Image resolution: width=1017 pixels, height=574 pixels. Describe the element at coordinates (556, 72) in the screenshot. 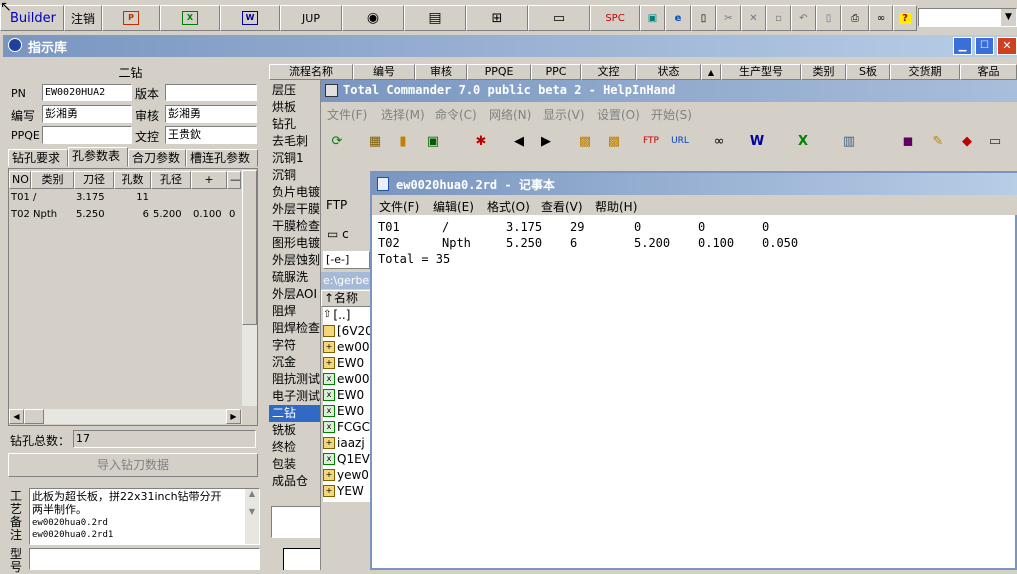

I see `col-ppc: PPC` at that location.